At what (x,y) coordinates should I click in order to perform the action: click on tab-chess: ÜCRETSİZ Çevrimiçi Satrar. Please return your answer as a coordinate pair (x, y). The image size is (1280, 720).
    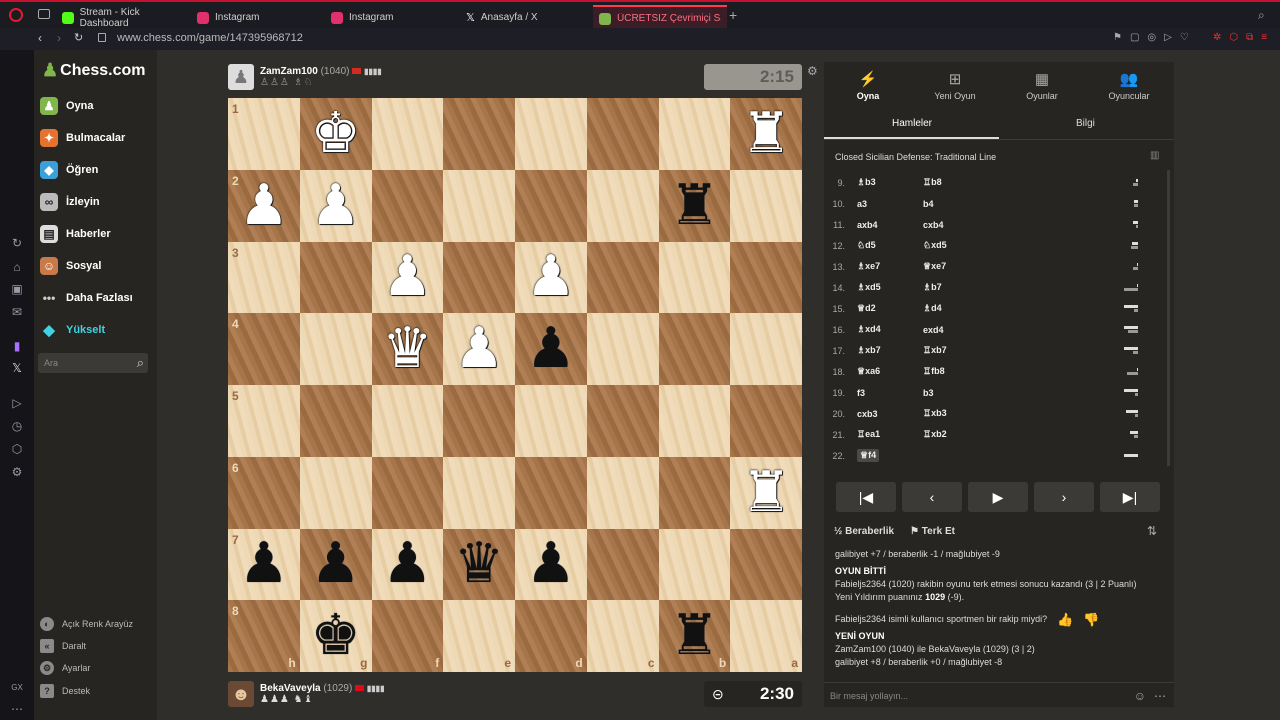
    Looking at the image, I should click on (660, 17).